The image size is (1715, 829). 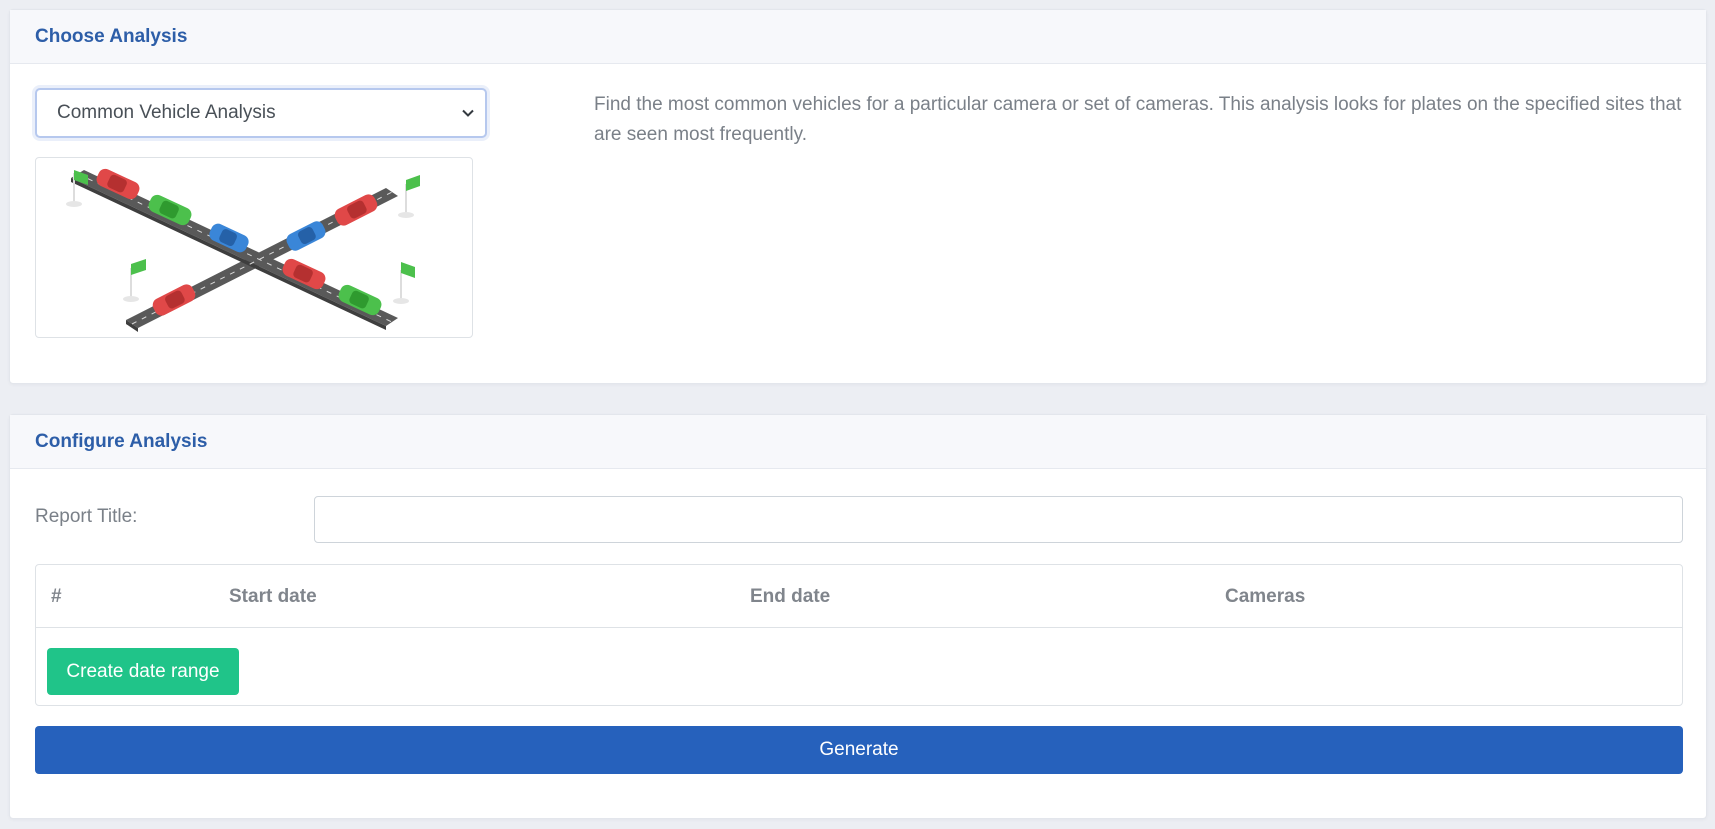 What do you see at coordinates (86, 516) in the screenshot?
I see `report-title-label: Report Title:` at bounding box center [86, 516].